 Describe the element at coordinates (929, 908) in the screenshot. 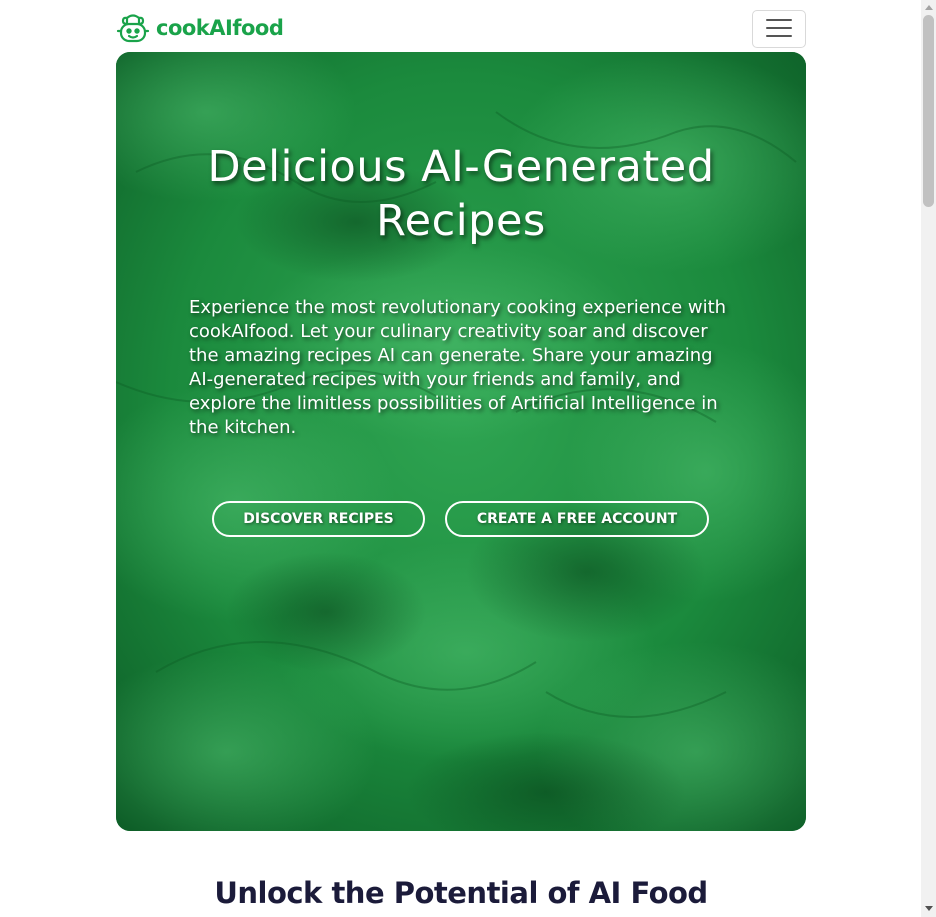

I see `scroll-down-arrow-icon` at that location.